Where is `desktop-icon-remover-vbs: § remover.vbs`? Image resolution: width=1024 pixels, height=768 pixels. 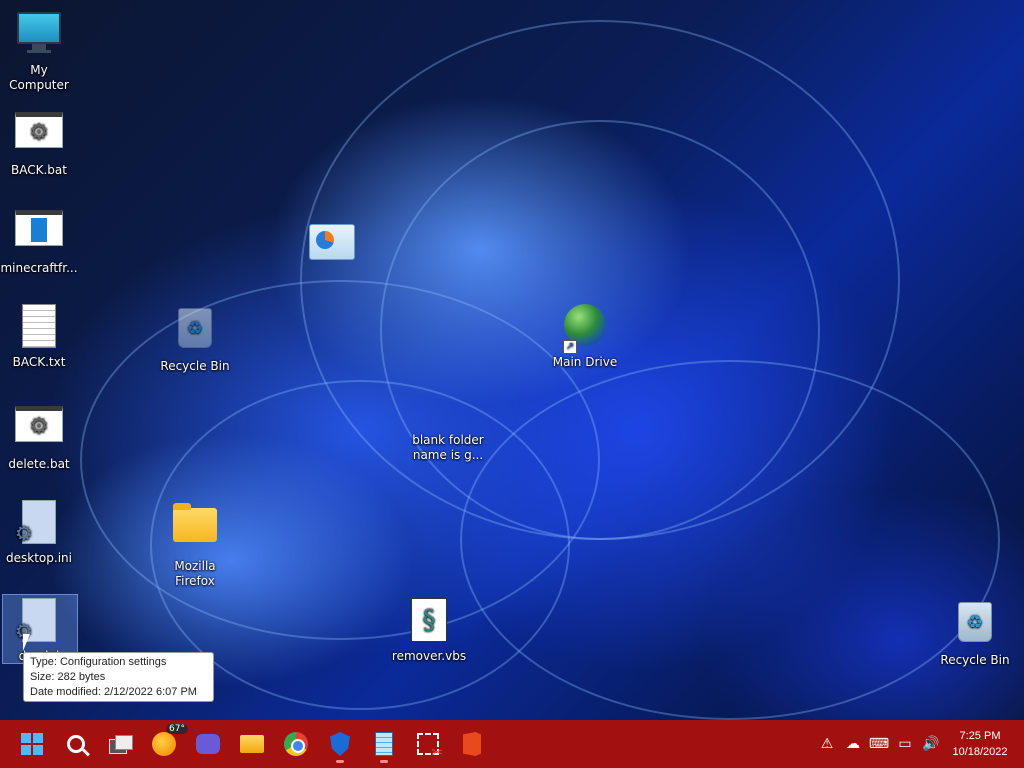
desktop-icon-remover-vbs: § remover.vbs is located at coordinates (429, 630).